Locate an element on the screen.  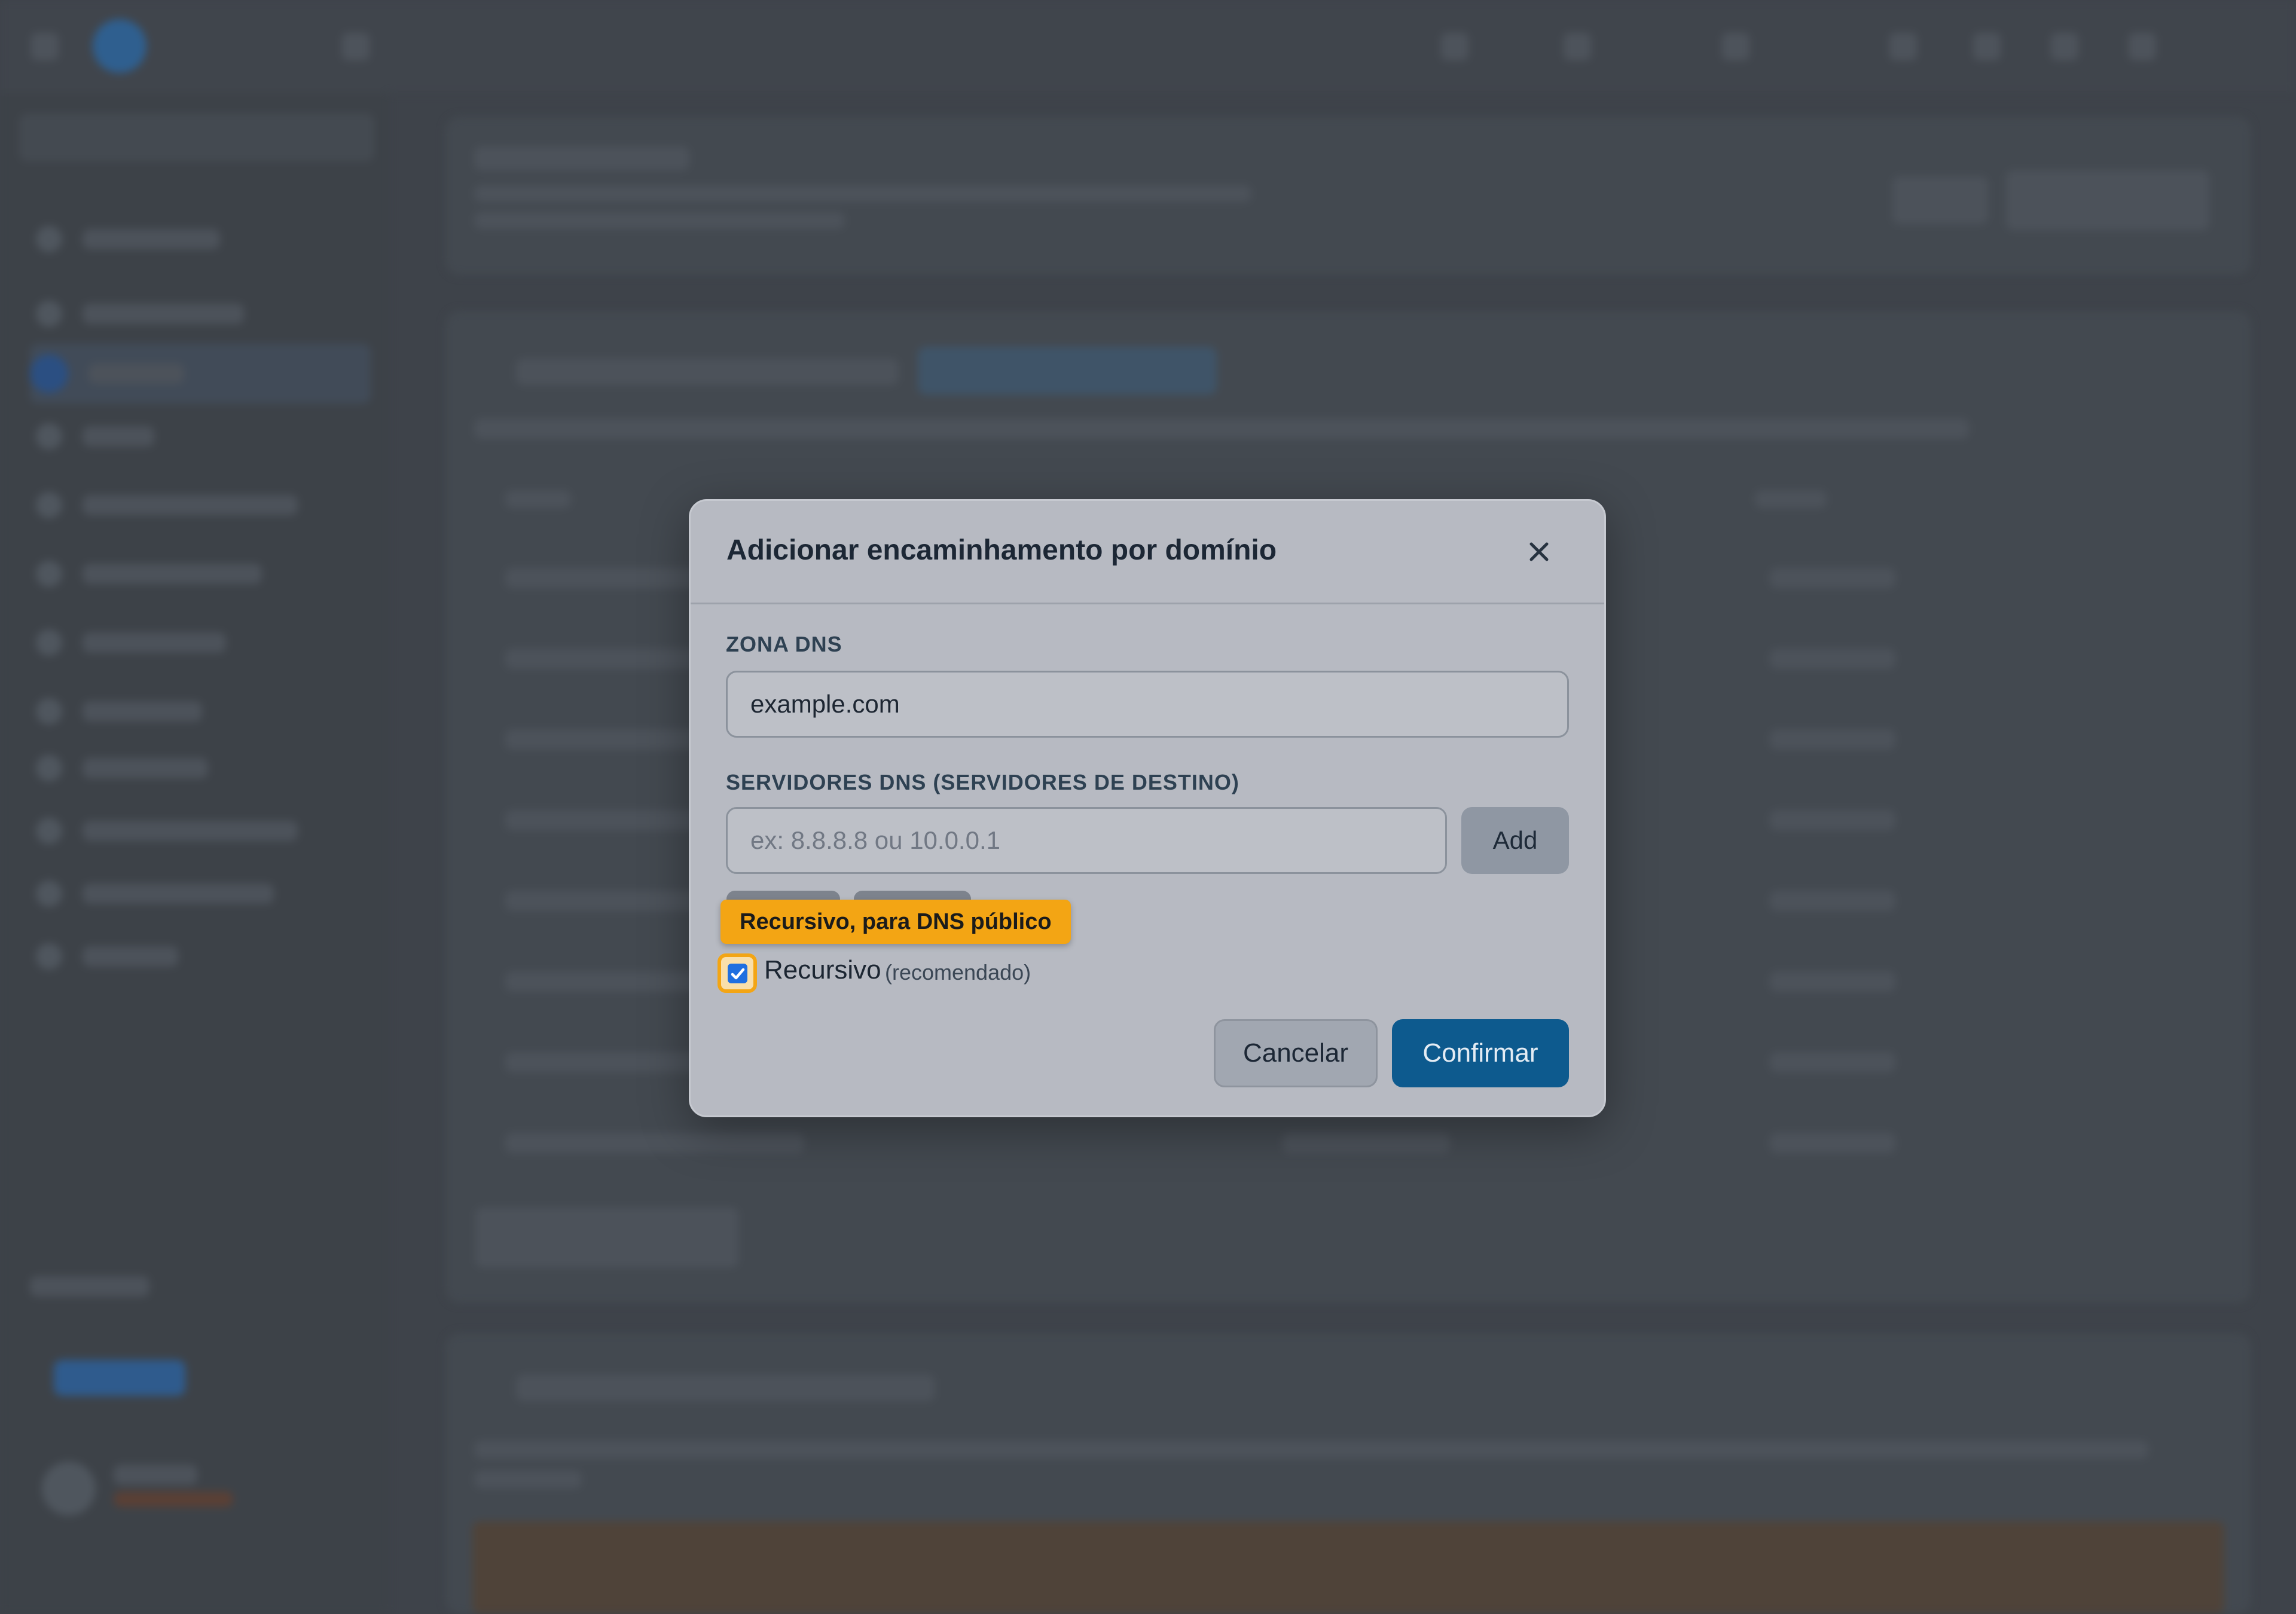
recursive-tooltip: Recursivo, para DNS público is located at coordinates (895, 922).